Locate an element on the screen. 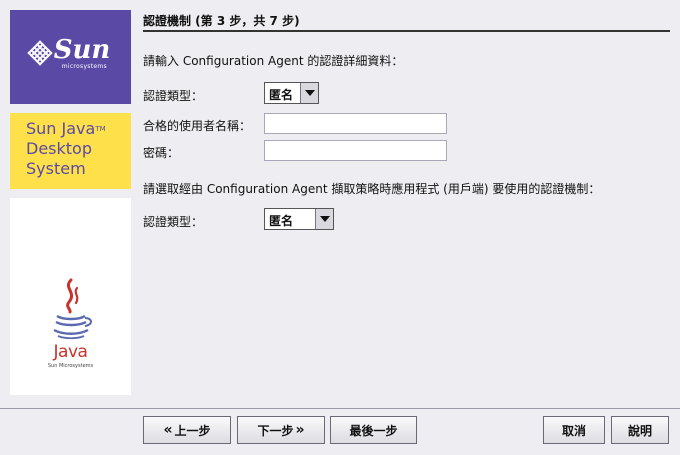 The image size is (680, 455). auth-type-label: 認證類型： is located at coordinates (173, 96).